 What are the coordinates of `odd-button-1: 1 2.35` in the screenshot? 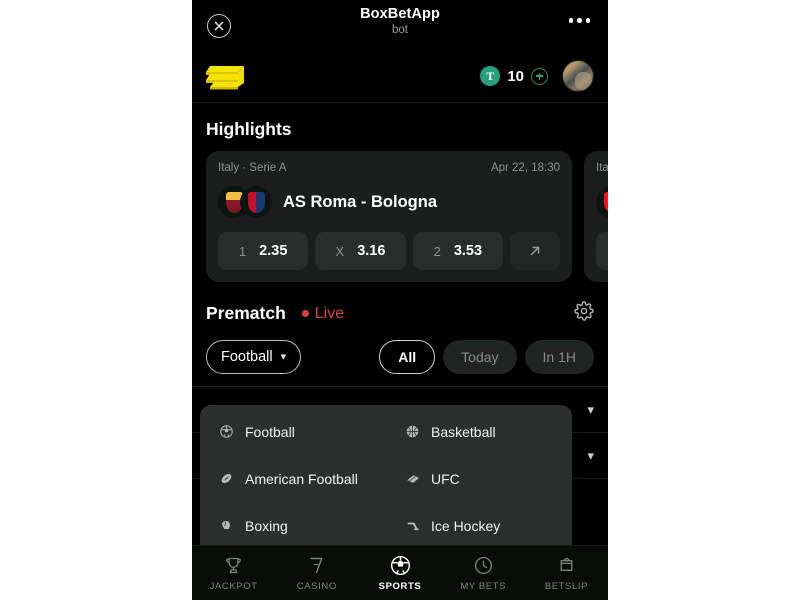 It's located at (263, 251).